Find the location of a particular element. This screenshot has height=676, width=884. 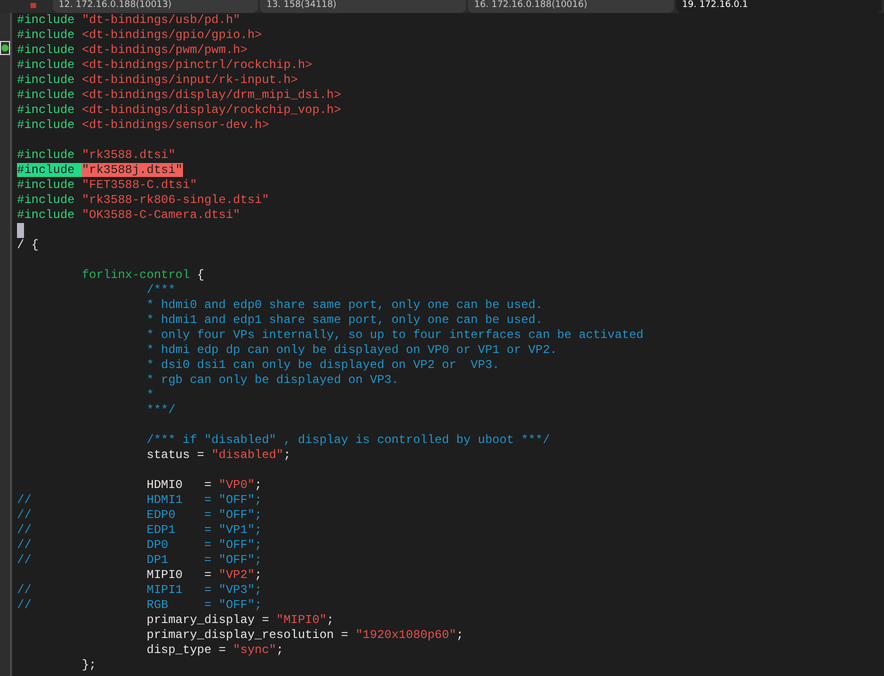

string-literal: "dt-bindings/usb/pd.h" is located at coordinates (161, 20).